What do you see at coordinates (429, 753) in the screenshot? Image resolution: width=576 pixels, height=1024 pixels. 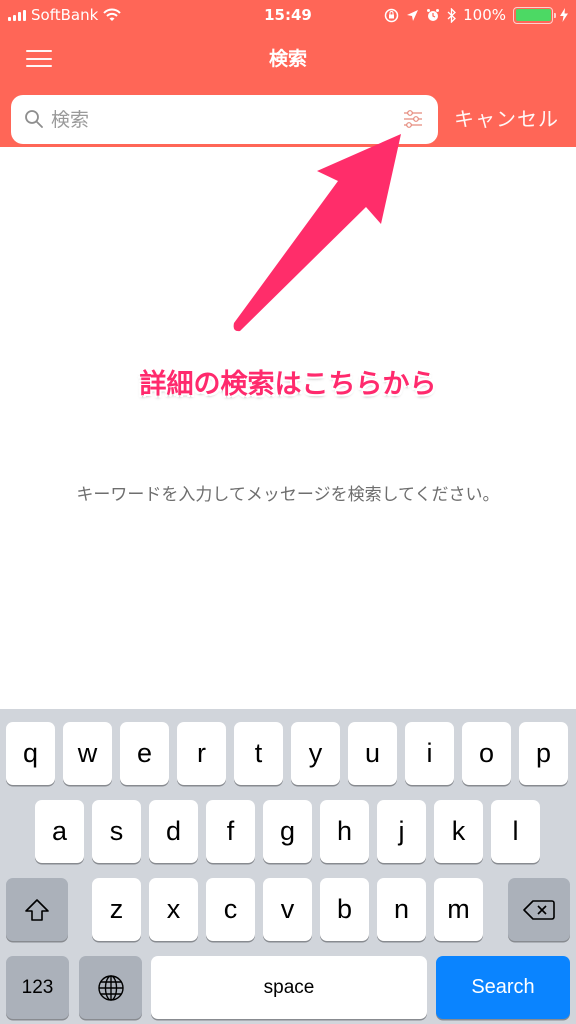 I see `key-i: i` at bounding box center [429, 753].